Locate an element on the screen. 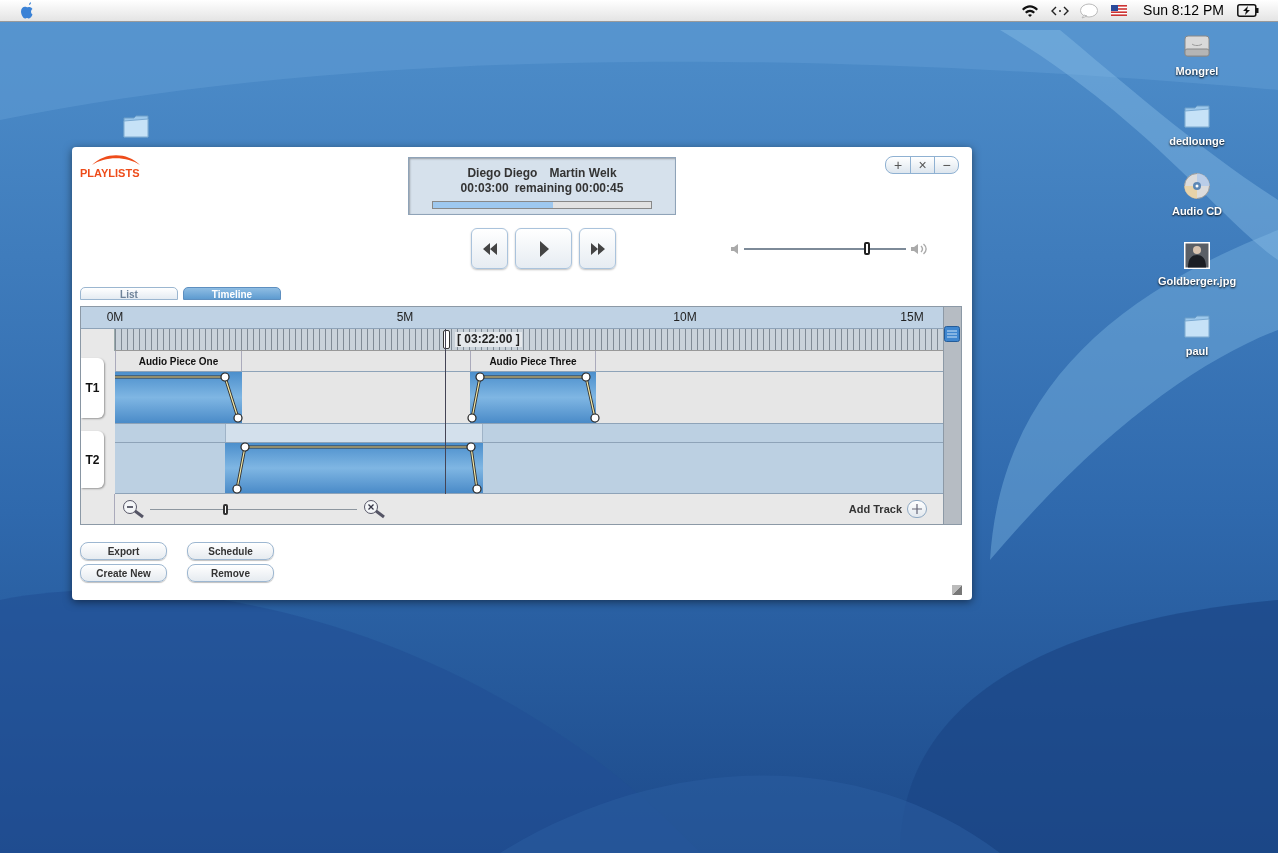  code-brackets-icon is located at coordinates (1060, 10).